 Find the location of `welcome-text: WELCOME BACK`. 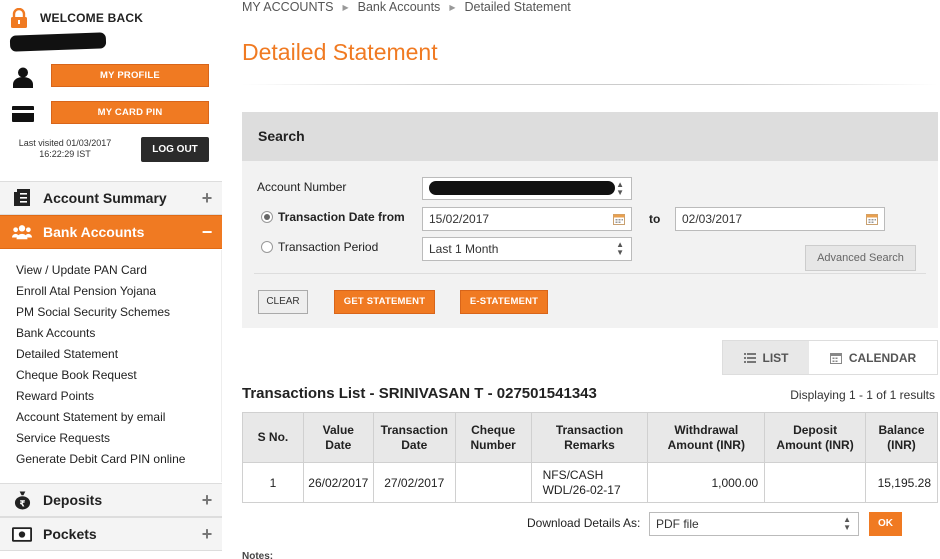

welcome-text: WELCOME BACK is located at coordinates (92, 18).